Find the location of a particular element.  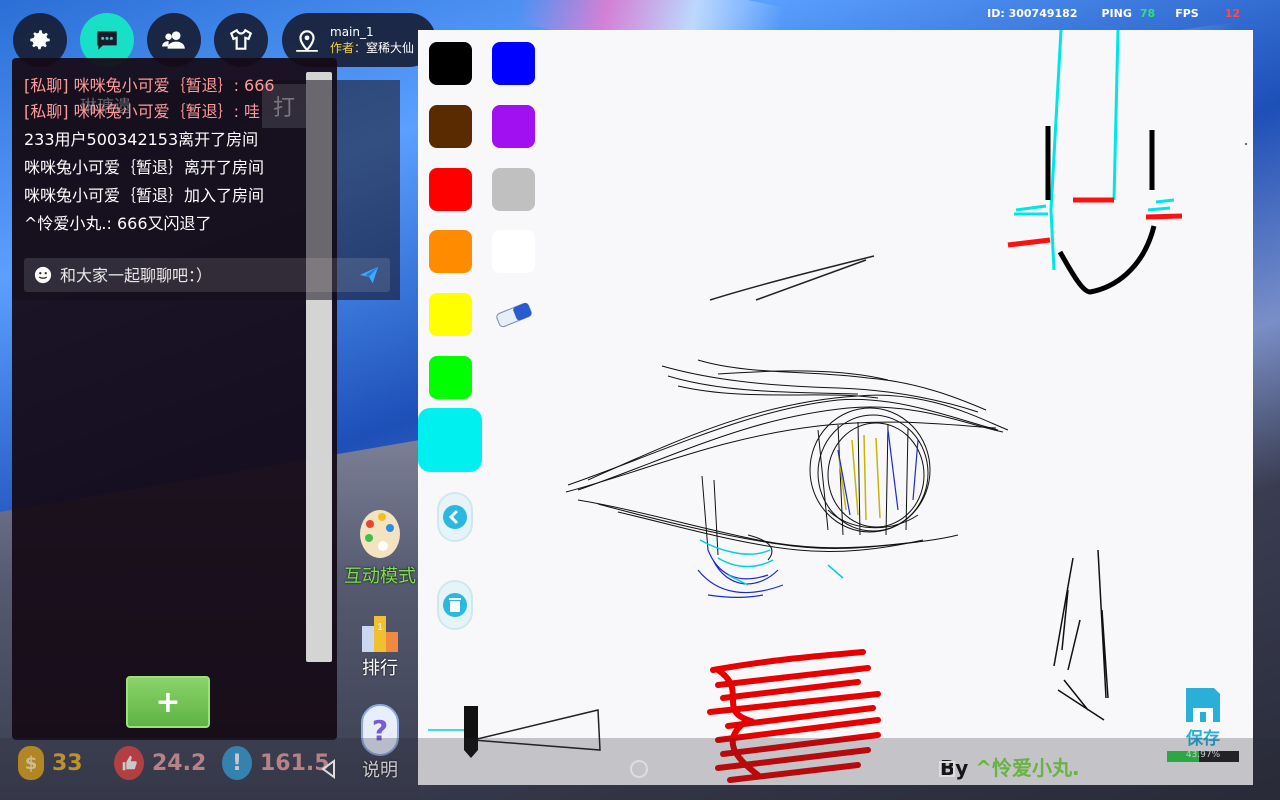

chat-message: [私聊] 咪咪兔小可爱｛暂退｝: 哇 is located at coordinates (142, 111).